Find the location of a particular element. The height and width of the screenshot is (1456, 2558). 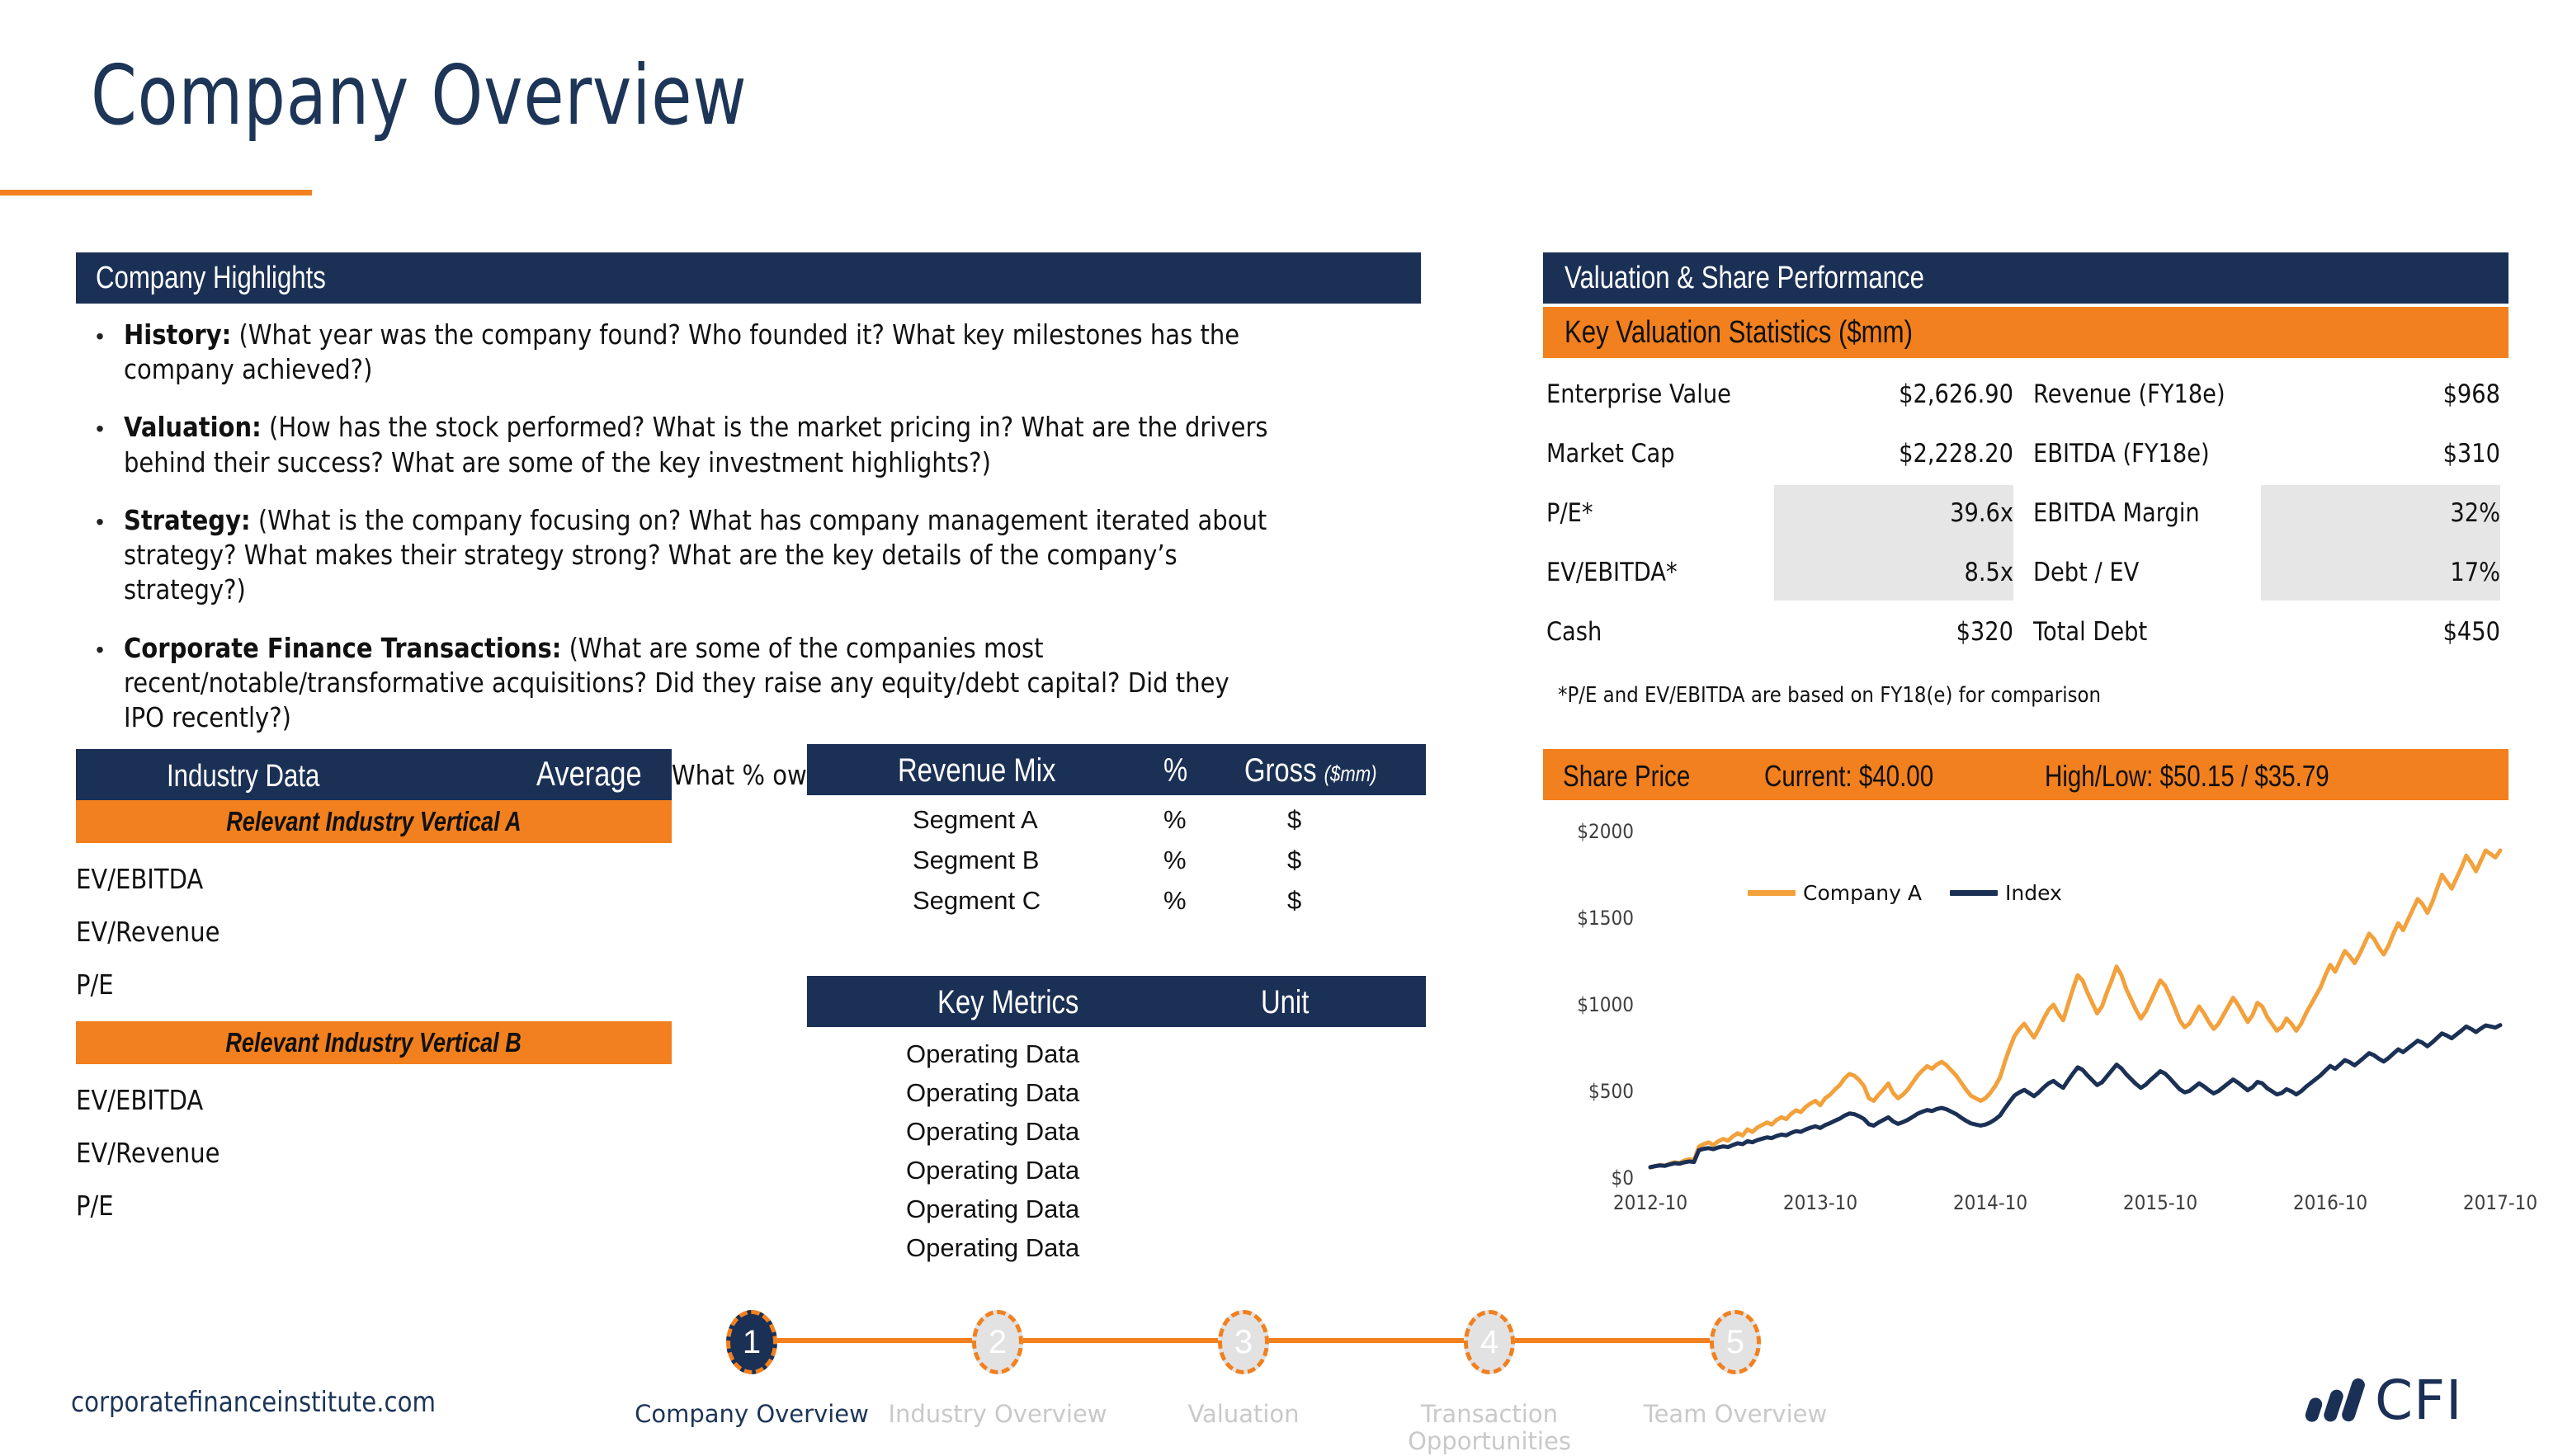

revenue-mix-segment-name: Segment C is located at coordinates (977, 901).